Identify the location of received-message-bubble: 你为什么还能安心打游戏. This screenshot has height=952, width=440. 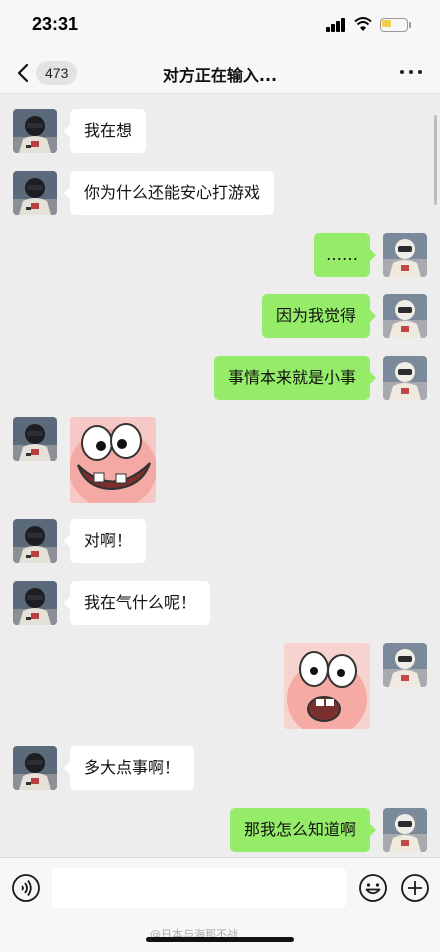
(169, 193).